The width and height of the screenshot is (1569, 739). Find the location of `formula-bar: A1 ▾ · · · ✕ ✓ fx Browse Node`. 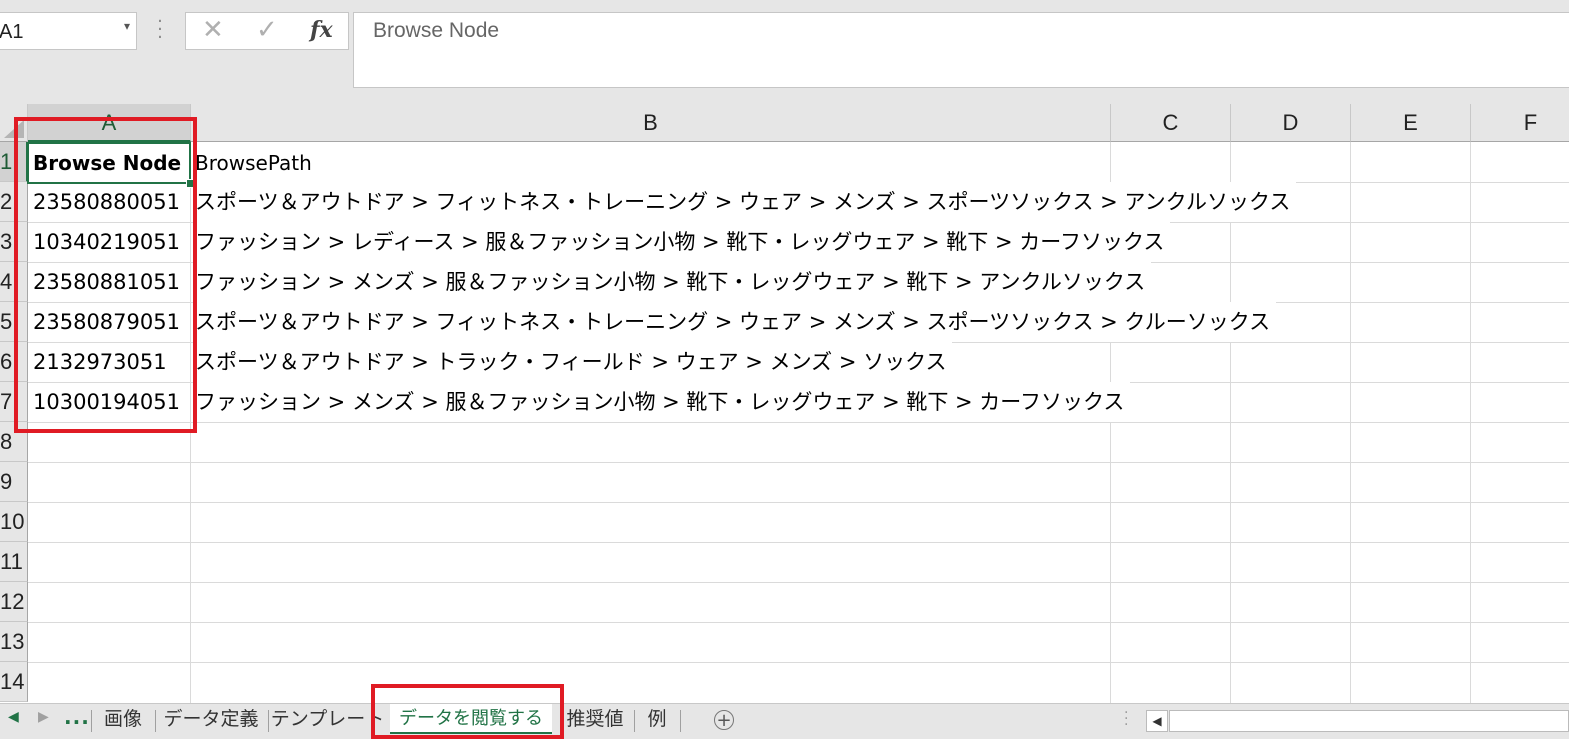

formula-bar: A1 ▾ · · · ✕ ✓ fx Browse Node is located at coordinates (784, 52).